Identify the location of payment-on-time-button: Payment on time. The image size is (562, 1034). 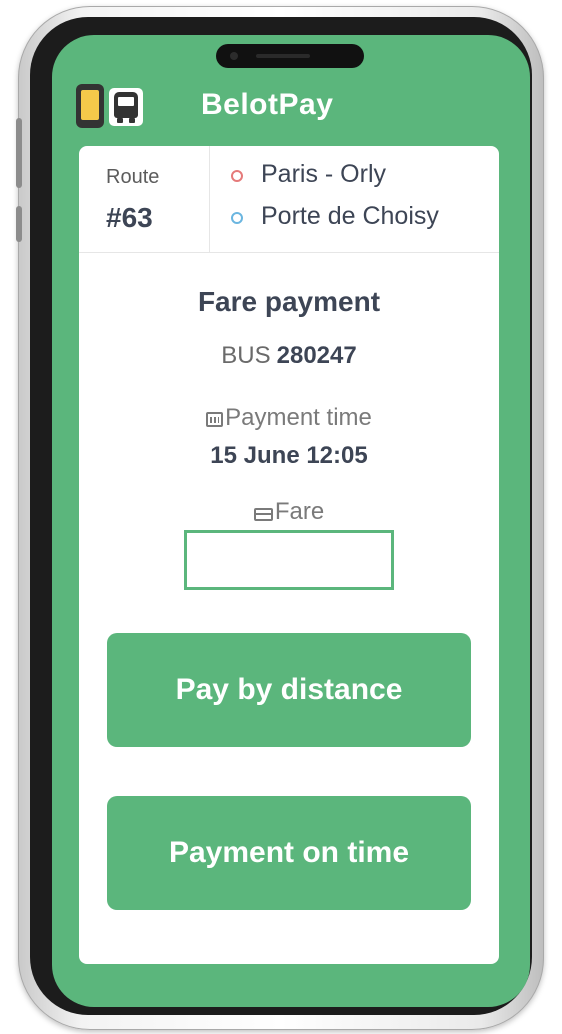
(289, 853).